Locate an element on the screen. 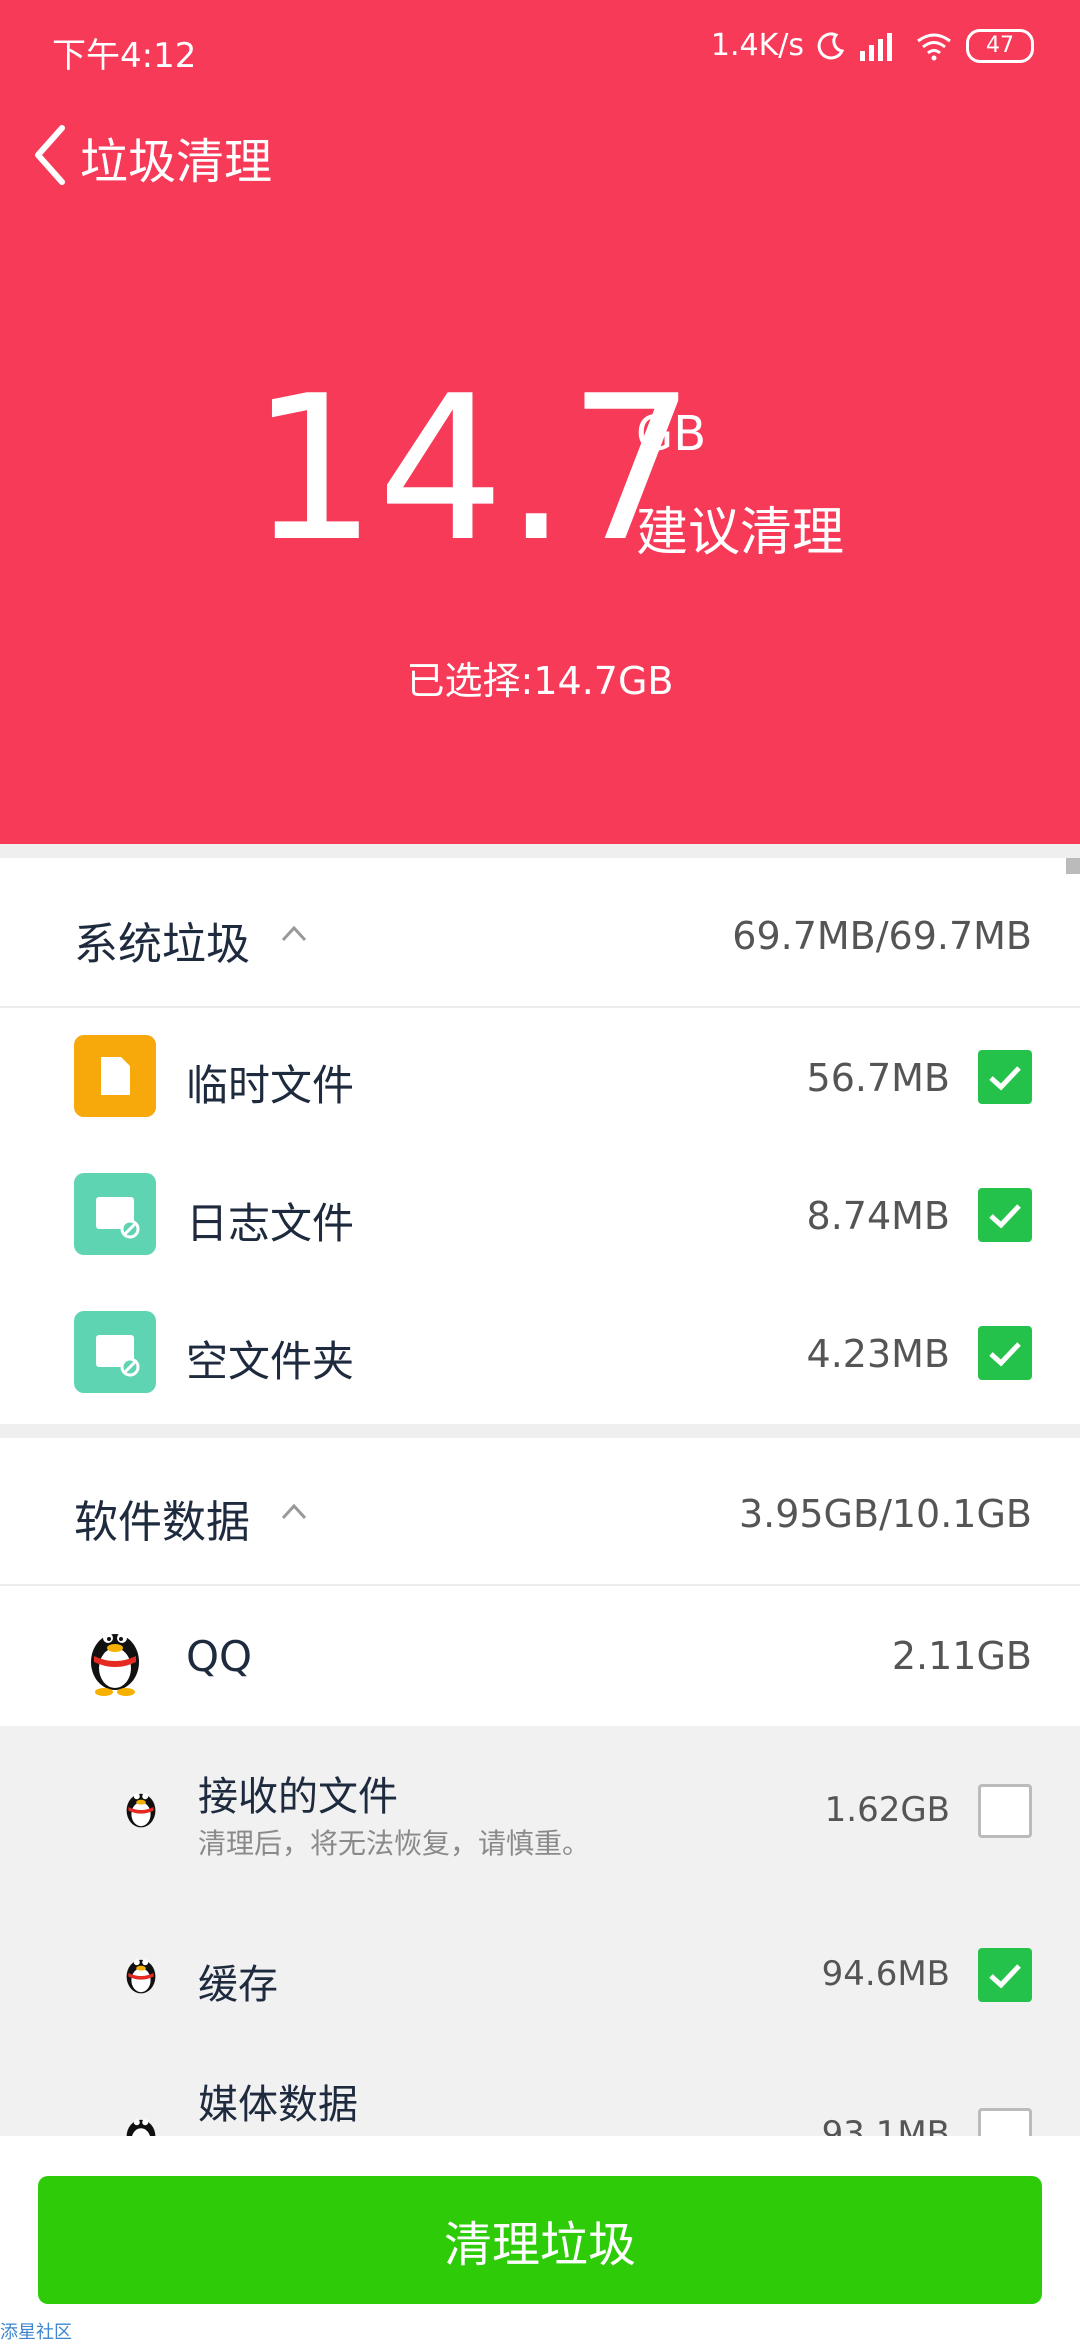 Image resolution: width=1080 pixels, height=2344 pixels. item-label: 缓存 is located at coordinates (238, 1985).